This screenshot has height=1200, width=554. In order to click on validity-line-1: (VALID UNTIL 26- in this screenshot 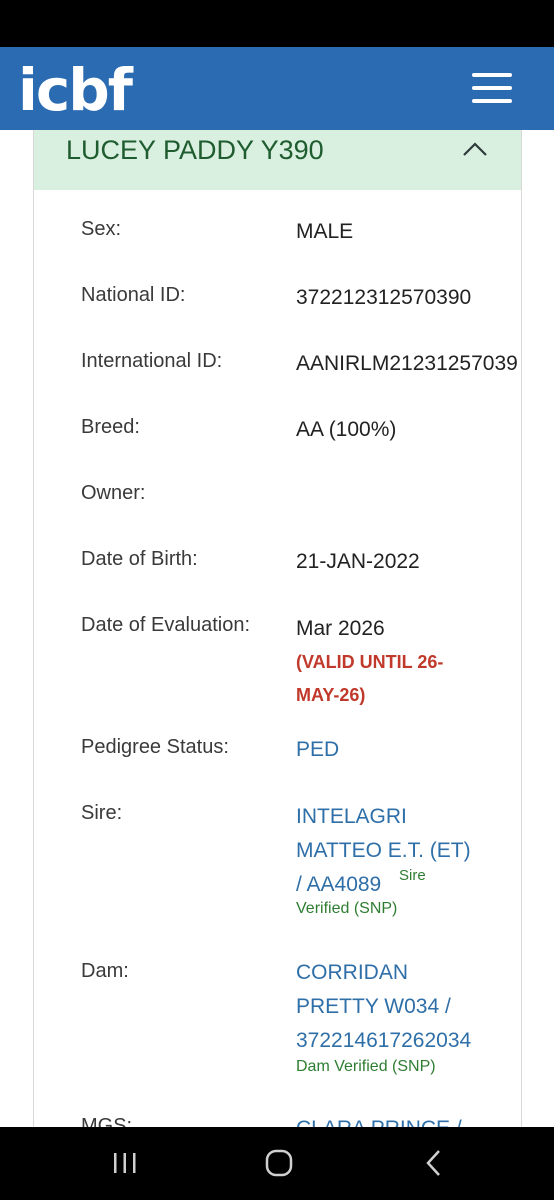, I will do `click(370, 662)`.